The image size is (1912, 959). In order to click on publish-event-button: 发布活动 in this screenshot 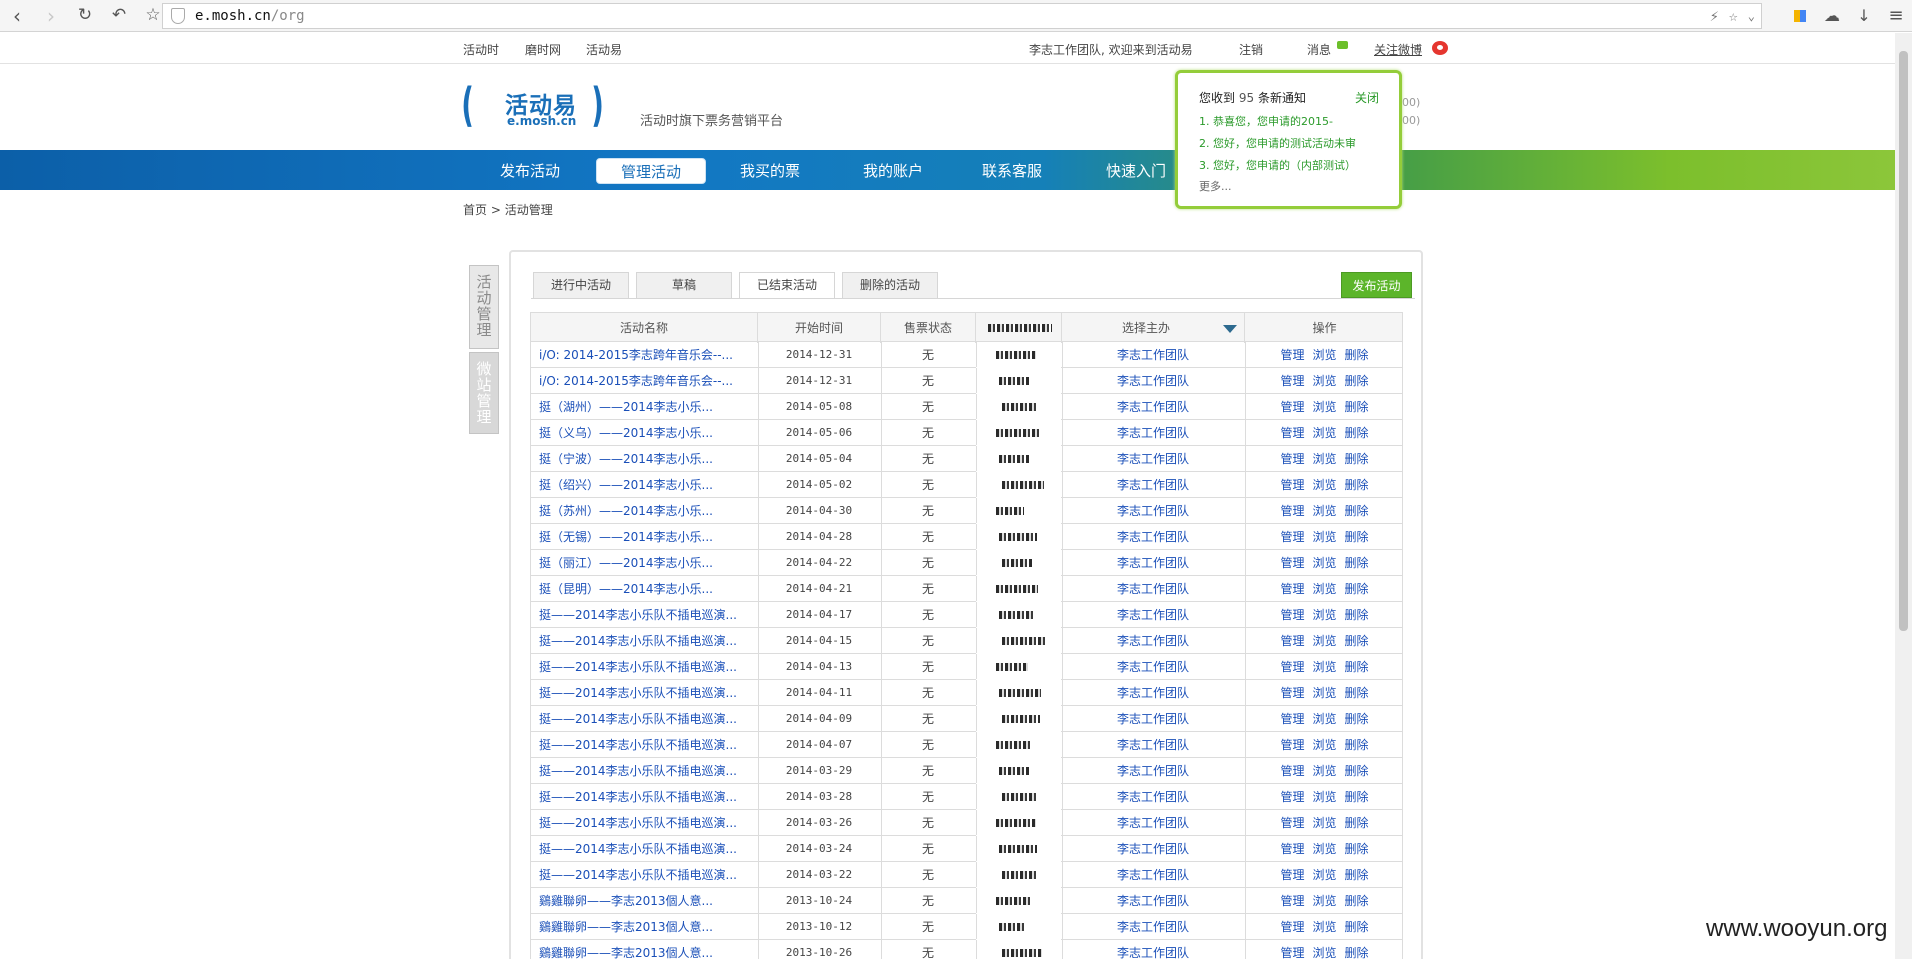, I will do `click(1376, 285)`.